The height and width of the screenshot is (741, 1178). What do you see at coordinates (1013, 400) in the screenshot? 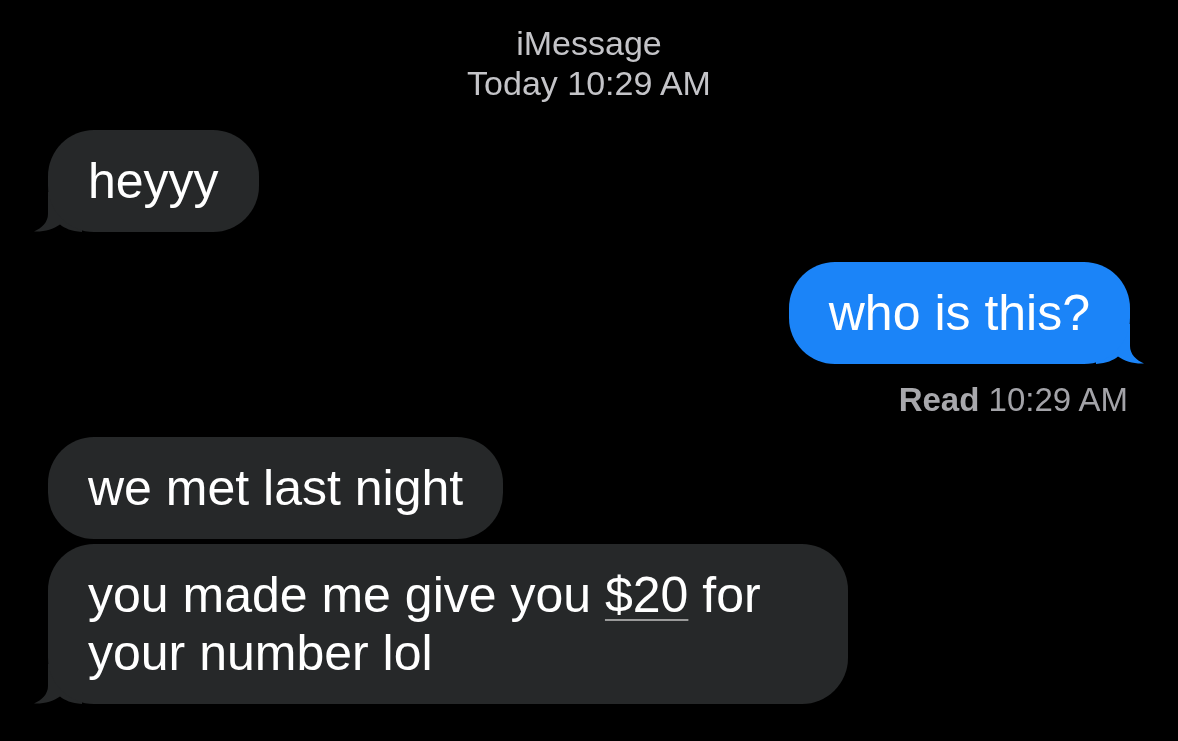
I see `read-receipt: Read 10:29 AM` at bounding box center [1013, 400].